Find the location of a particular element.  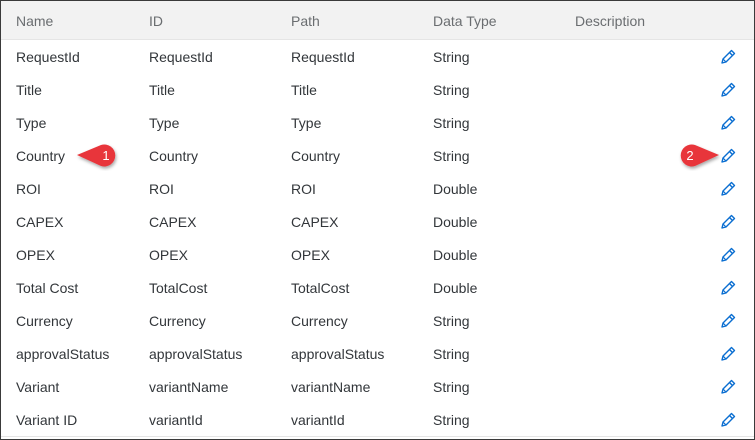

cell-id: Country is located at coordinates (174, 156).